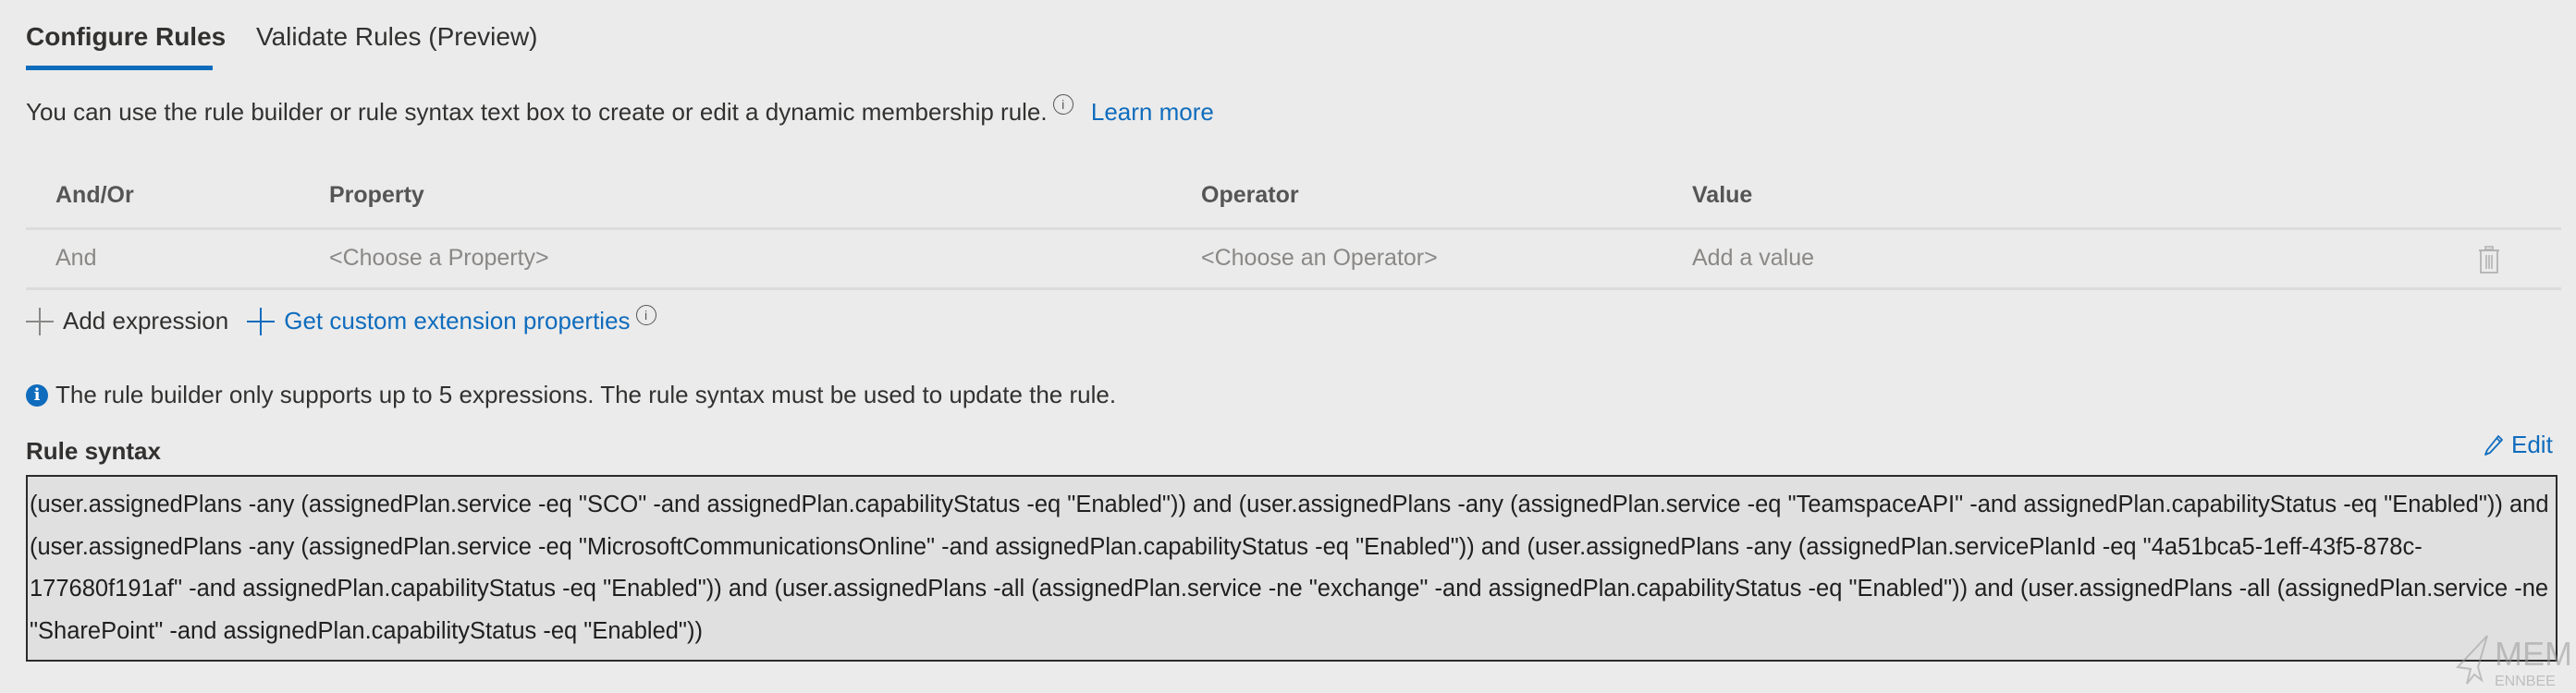 The height and width of the screenshot is (693, 2576). I want to click on add-expression-button: Add expression, so click(127, 321).